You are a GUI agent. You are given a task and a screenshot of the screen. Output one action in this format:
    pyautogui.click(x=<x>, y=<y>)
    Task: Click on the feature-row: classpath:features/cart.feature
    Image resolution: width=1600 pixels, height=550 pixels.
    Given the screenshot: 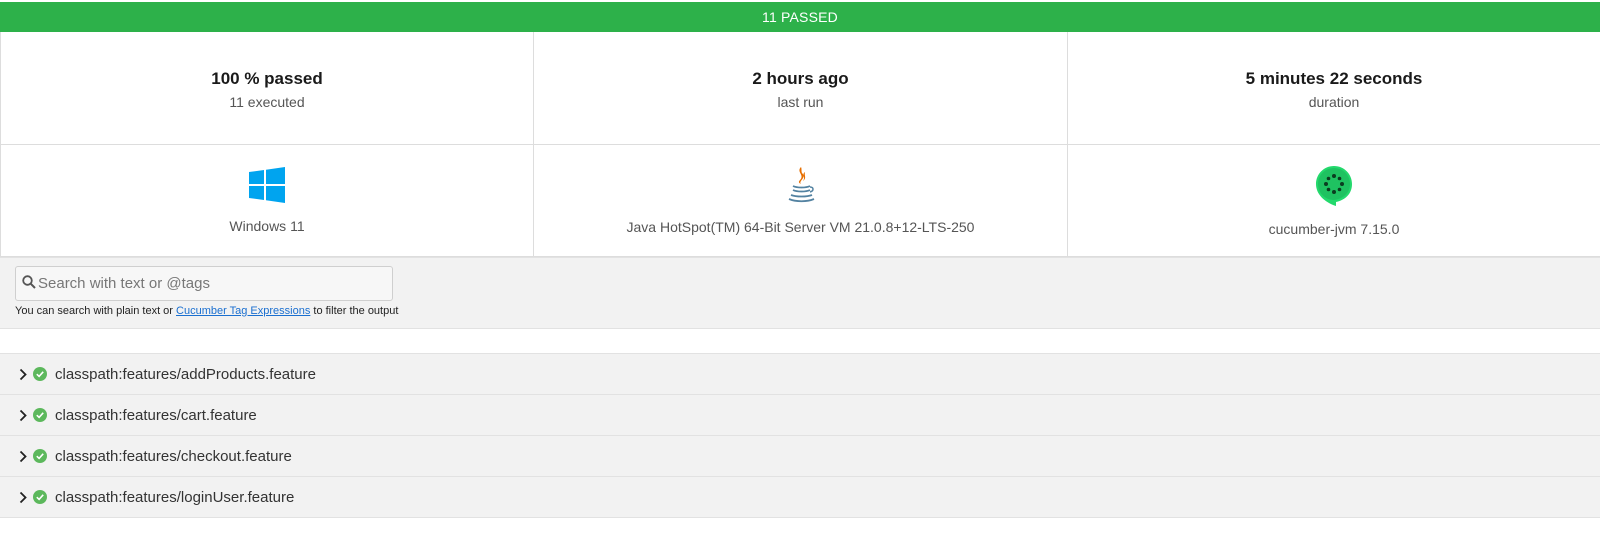 What is the action you would take?
    pyautogui.click(x=800, y=414)
    